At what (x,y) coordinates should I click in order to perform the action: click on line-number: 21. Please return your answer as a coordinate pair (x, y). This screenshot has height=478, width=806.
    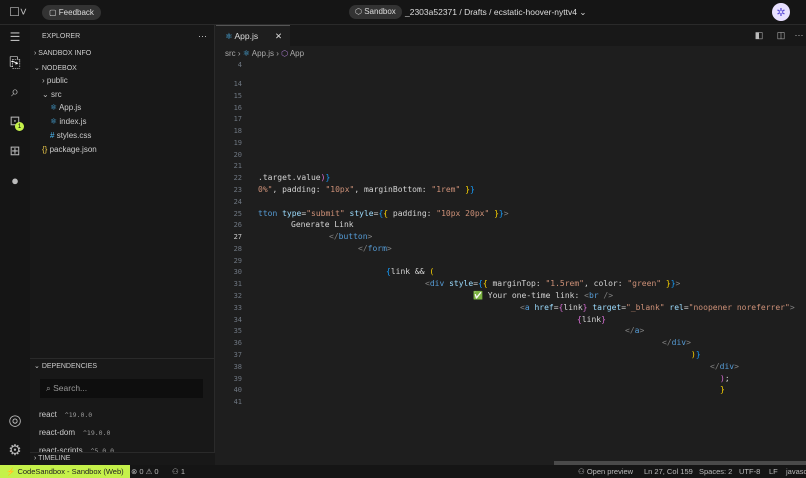
    Looking at the image, I should click on (237, 166).